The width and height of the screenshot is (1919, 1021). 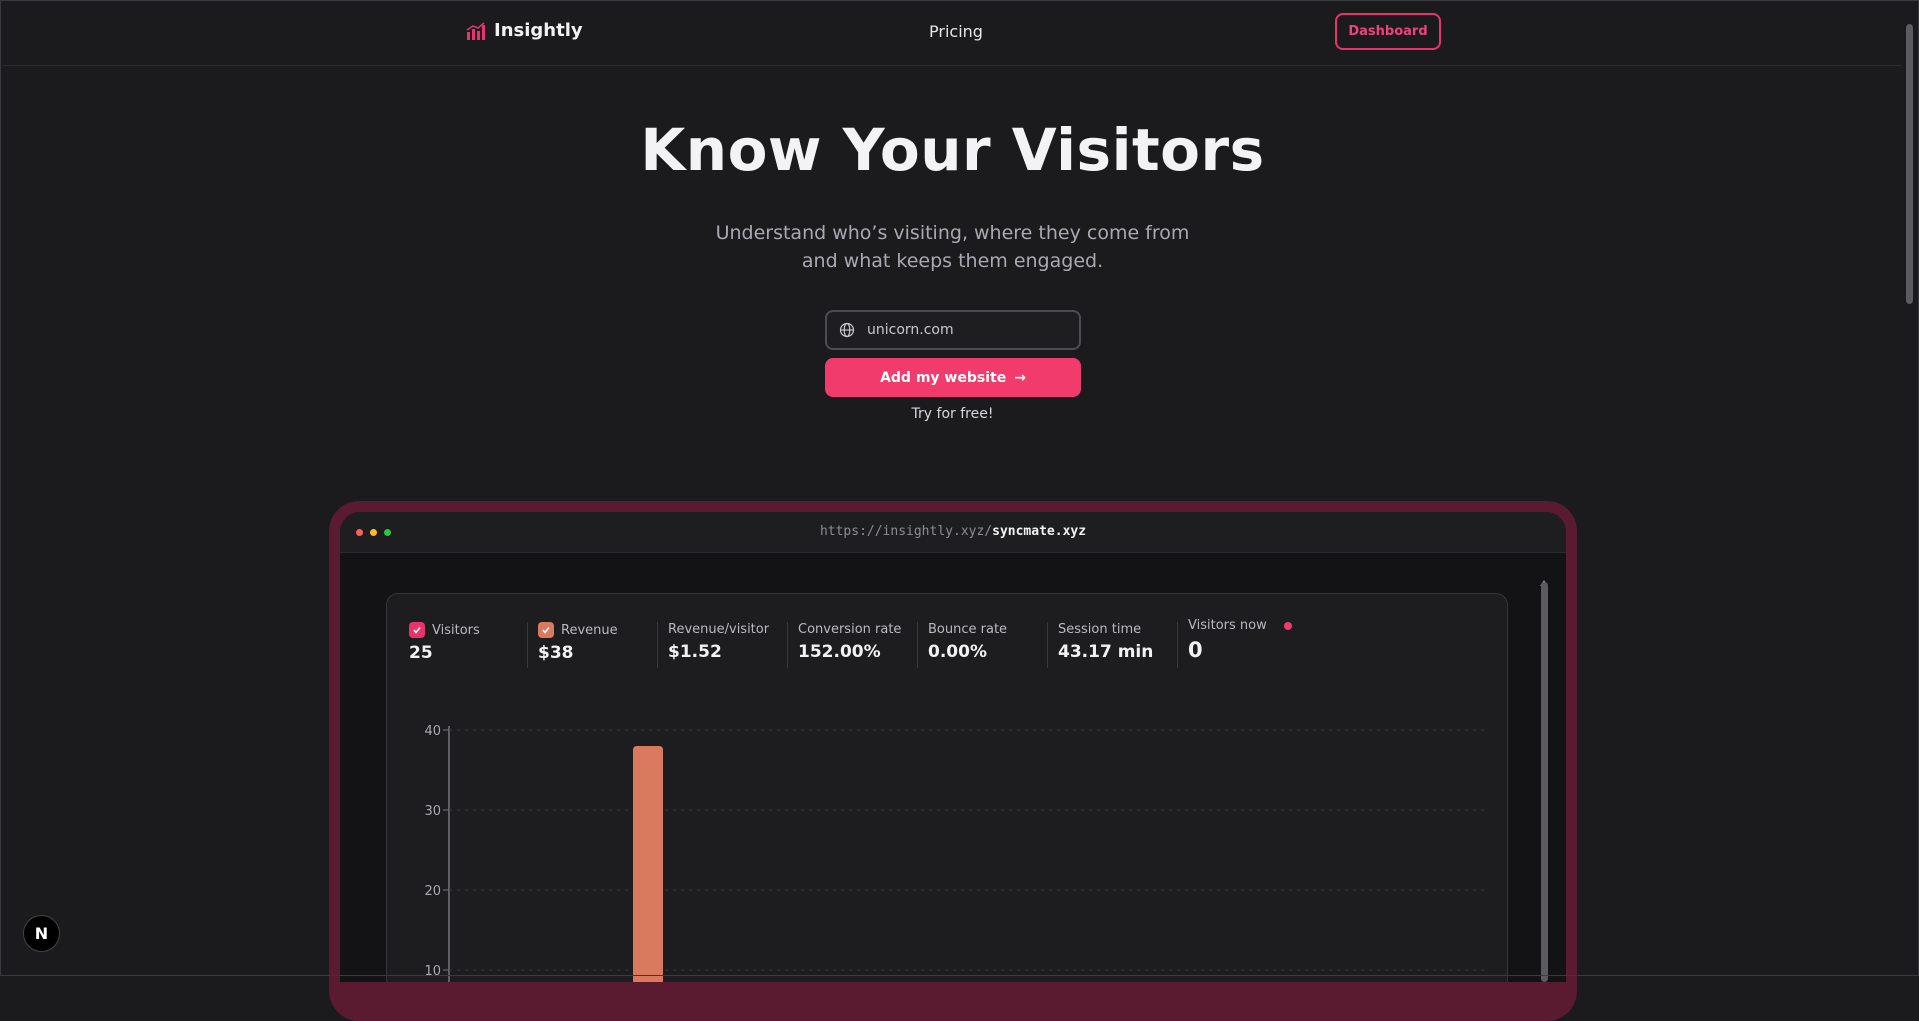 I want to click on website-input-wrapper, so click(x=953, y=330).